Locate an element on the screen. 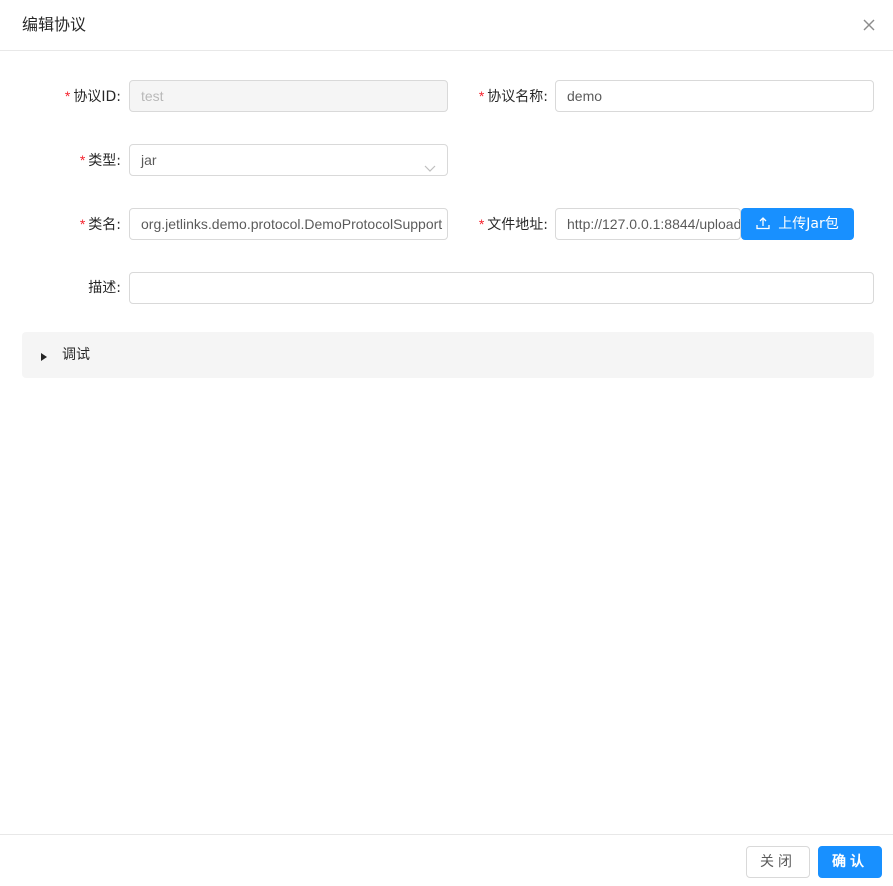  upload-icon is located at coordinates (763, 223).